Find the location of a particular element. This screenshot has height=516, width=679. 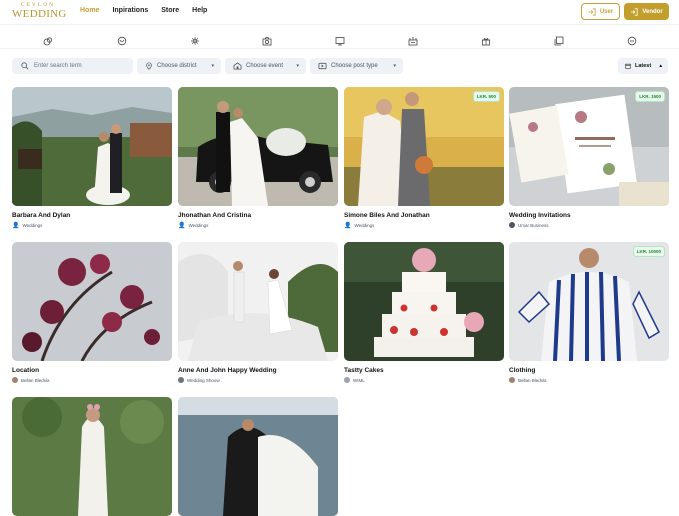

search-input: Enter search term is located at coordinates (72, 66).